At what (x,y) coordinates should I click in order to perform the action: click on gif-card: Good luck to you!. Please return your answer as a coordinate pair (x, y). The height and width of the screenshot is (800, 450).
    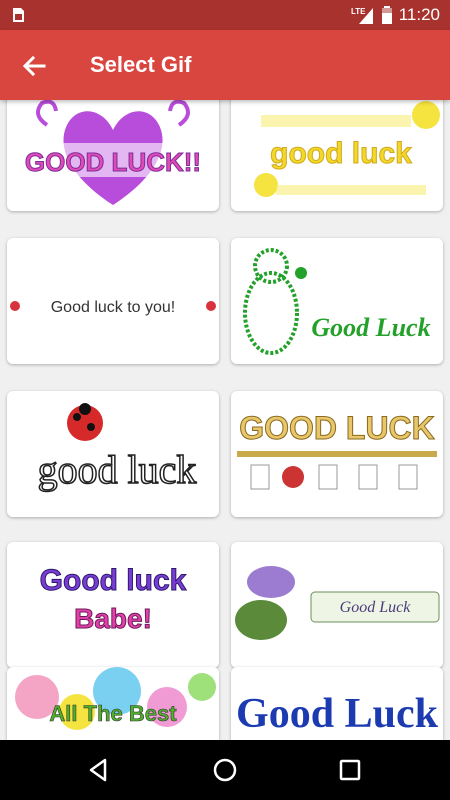
    Looking at the image, I should click on (113, 301).